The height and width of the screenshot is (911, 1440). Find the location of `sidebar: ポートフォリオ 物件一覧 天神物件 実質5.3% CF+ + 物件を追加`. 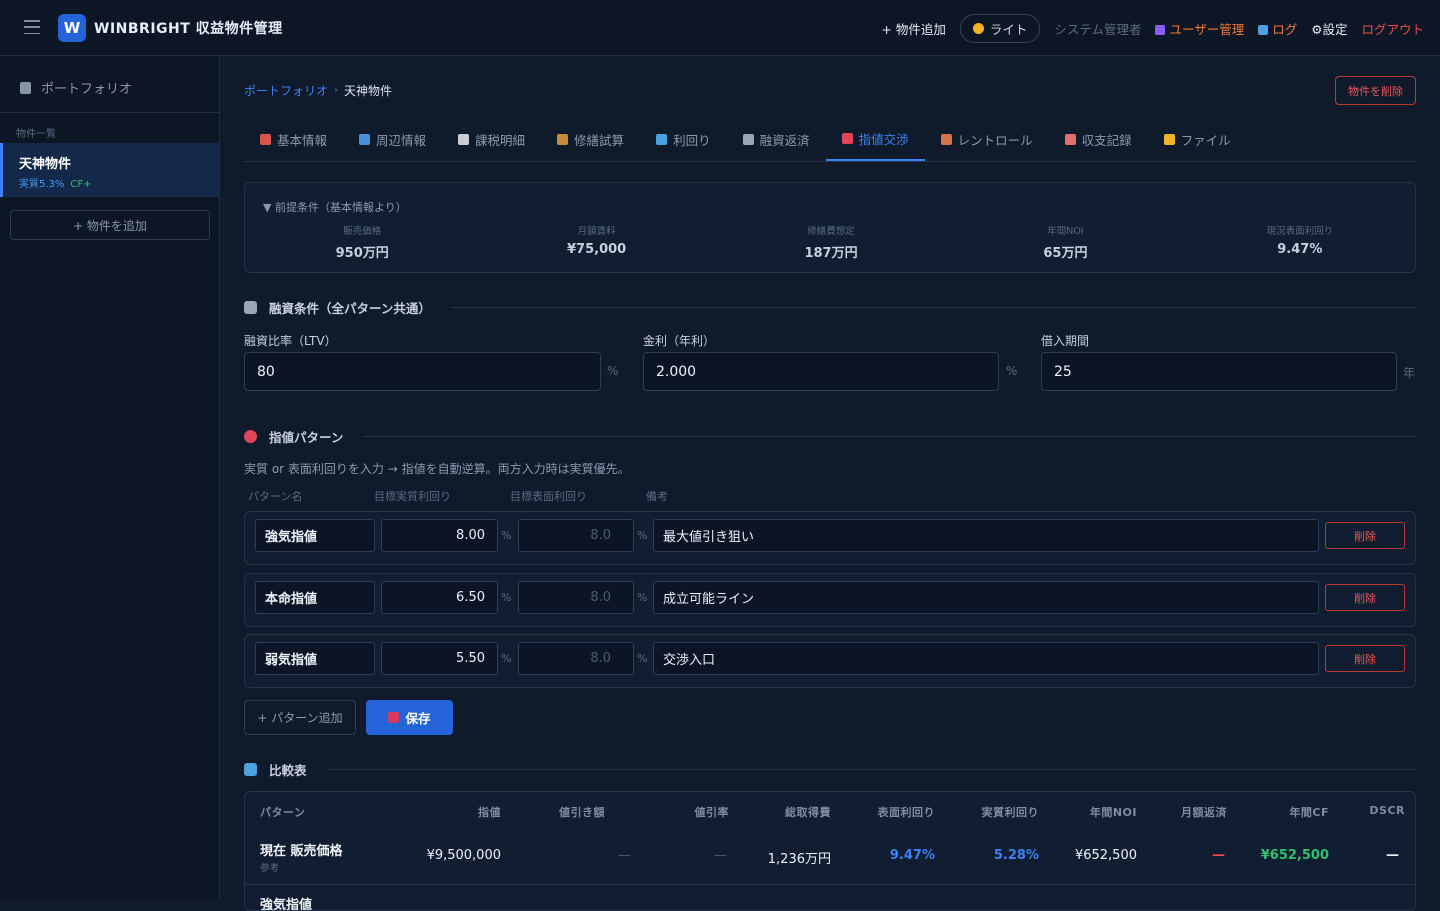

sidebar: ポートフォリオ 物件一覧 天神物件 実質5.3% CF+ + 物件を追加 is located at coordinates (110, 478).